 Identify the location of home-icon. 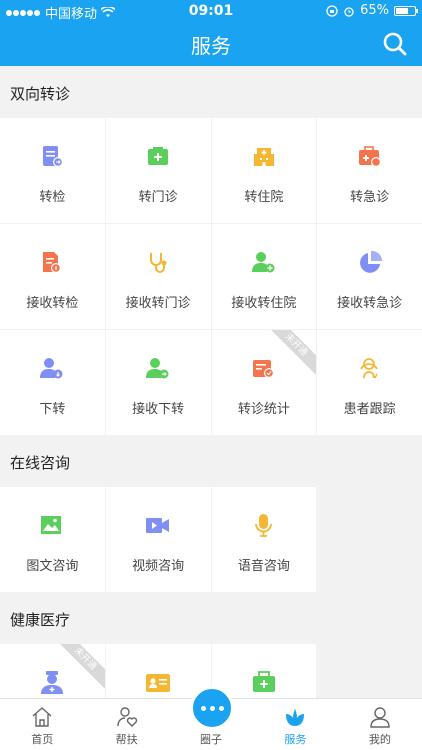
(42, 717).